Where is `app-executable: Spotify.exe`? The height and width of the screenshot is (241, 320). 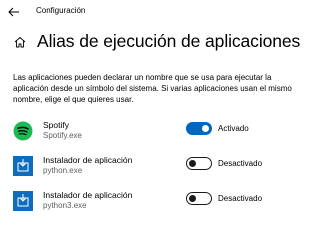
app-executable: Spotify.exe is located at coordinates (62, 135).